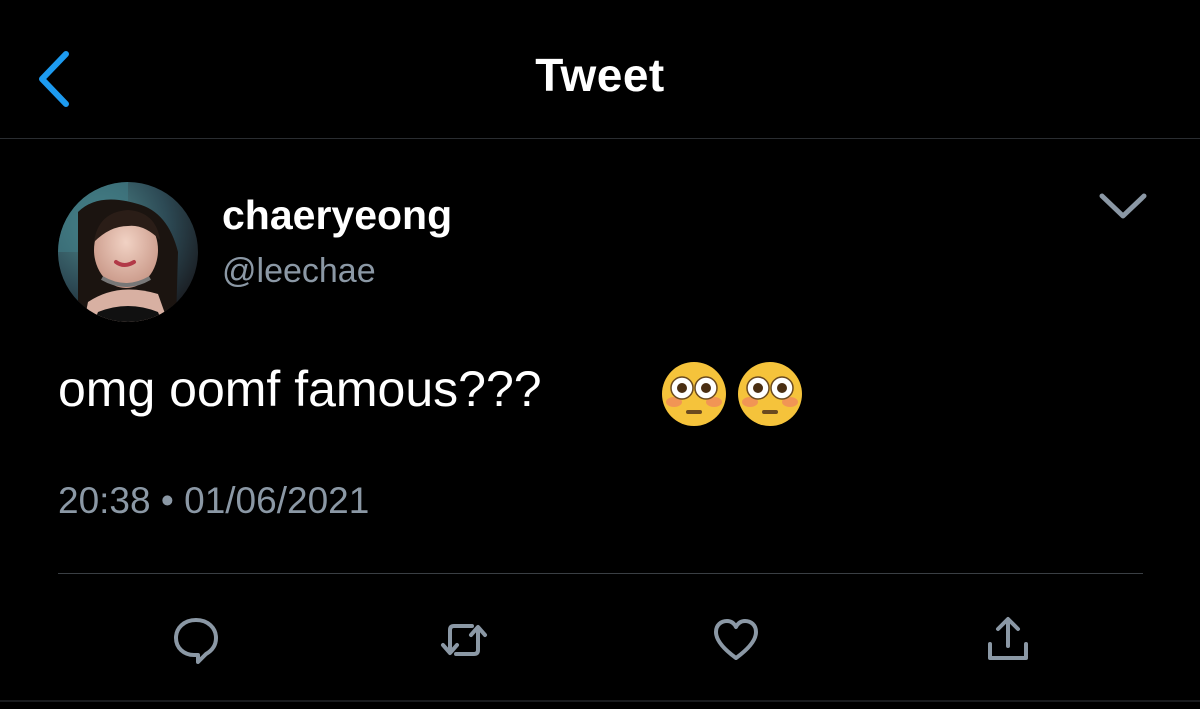 This screenshot has height=709, width=1200. I want to click on profile-photo, so click(128, 252).